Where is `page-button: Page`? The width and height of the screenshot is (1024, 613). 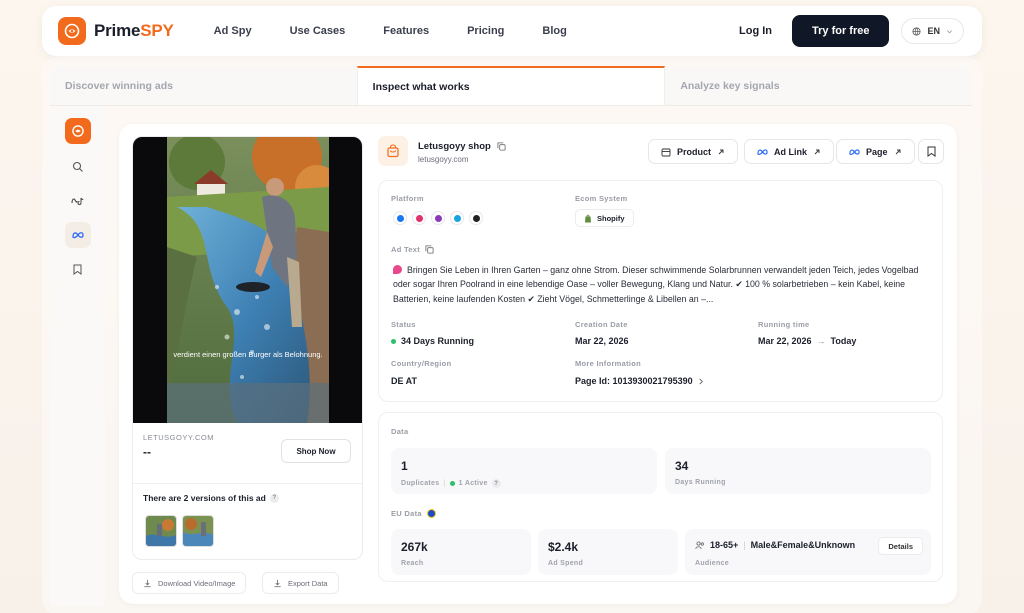 page-button: Page is located at coordinates (875, 151).